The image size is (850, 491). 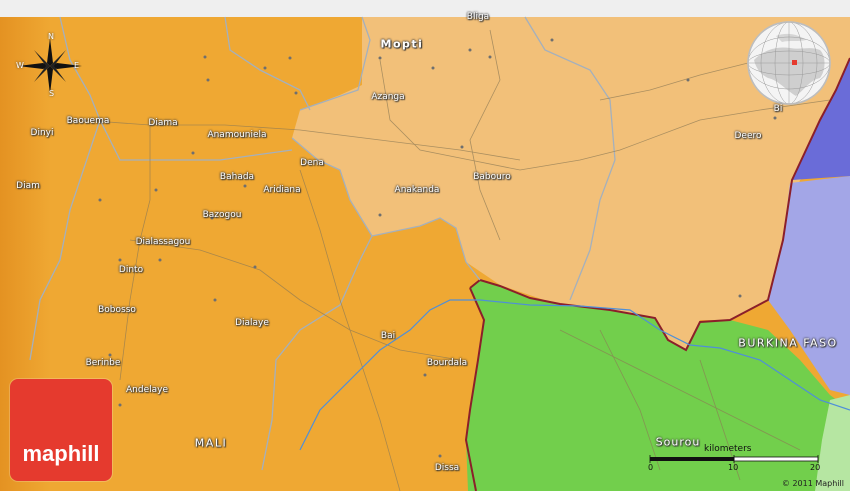 What do you see at coordinates (788, 343) in the screenshot?
I see `country-label-burkina: BURKINA FASO` at bounding box center [788, 343].